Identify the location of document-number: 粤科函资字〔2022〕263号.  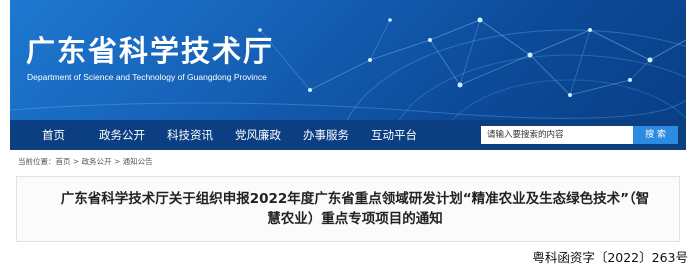
(610, 257).